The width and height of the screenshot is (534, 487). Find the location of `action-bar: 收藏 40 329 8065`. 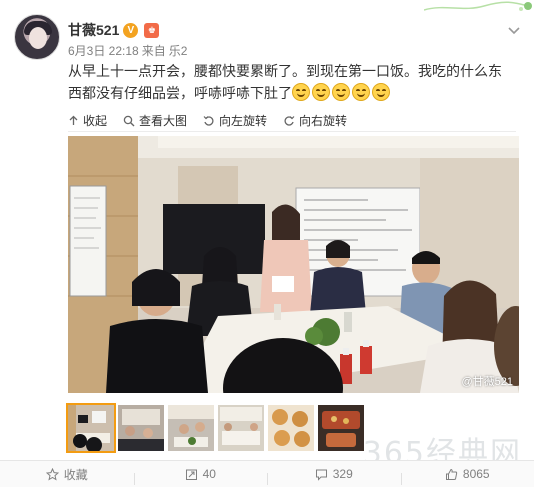

action-bar: 收藏 40 329 8065 is located at coordinates (267, 473).